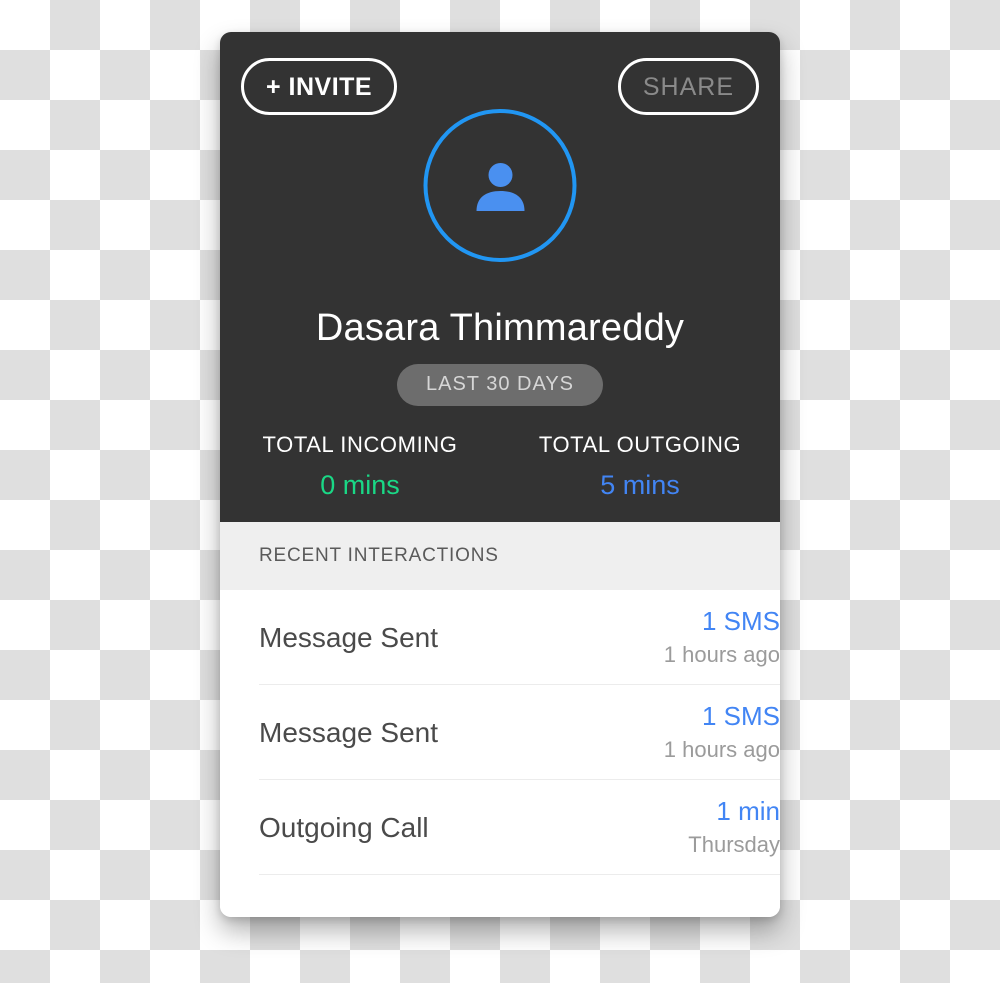 This screenshot has height=983, width=1000. What do you see at coordinates (360, 466) in the screenshot?
I see `stat-total-incoming: TOTAL INCOMING 0 mins` at bounding box center [360, 466].